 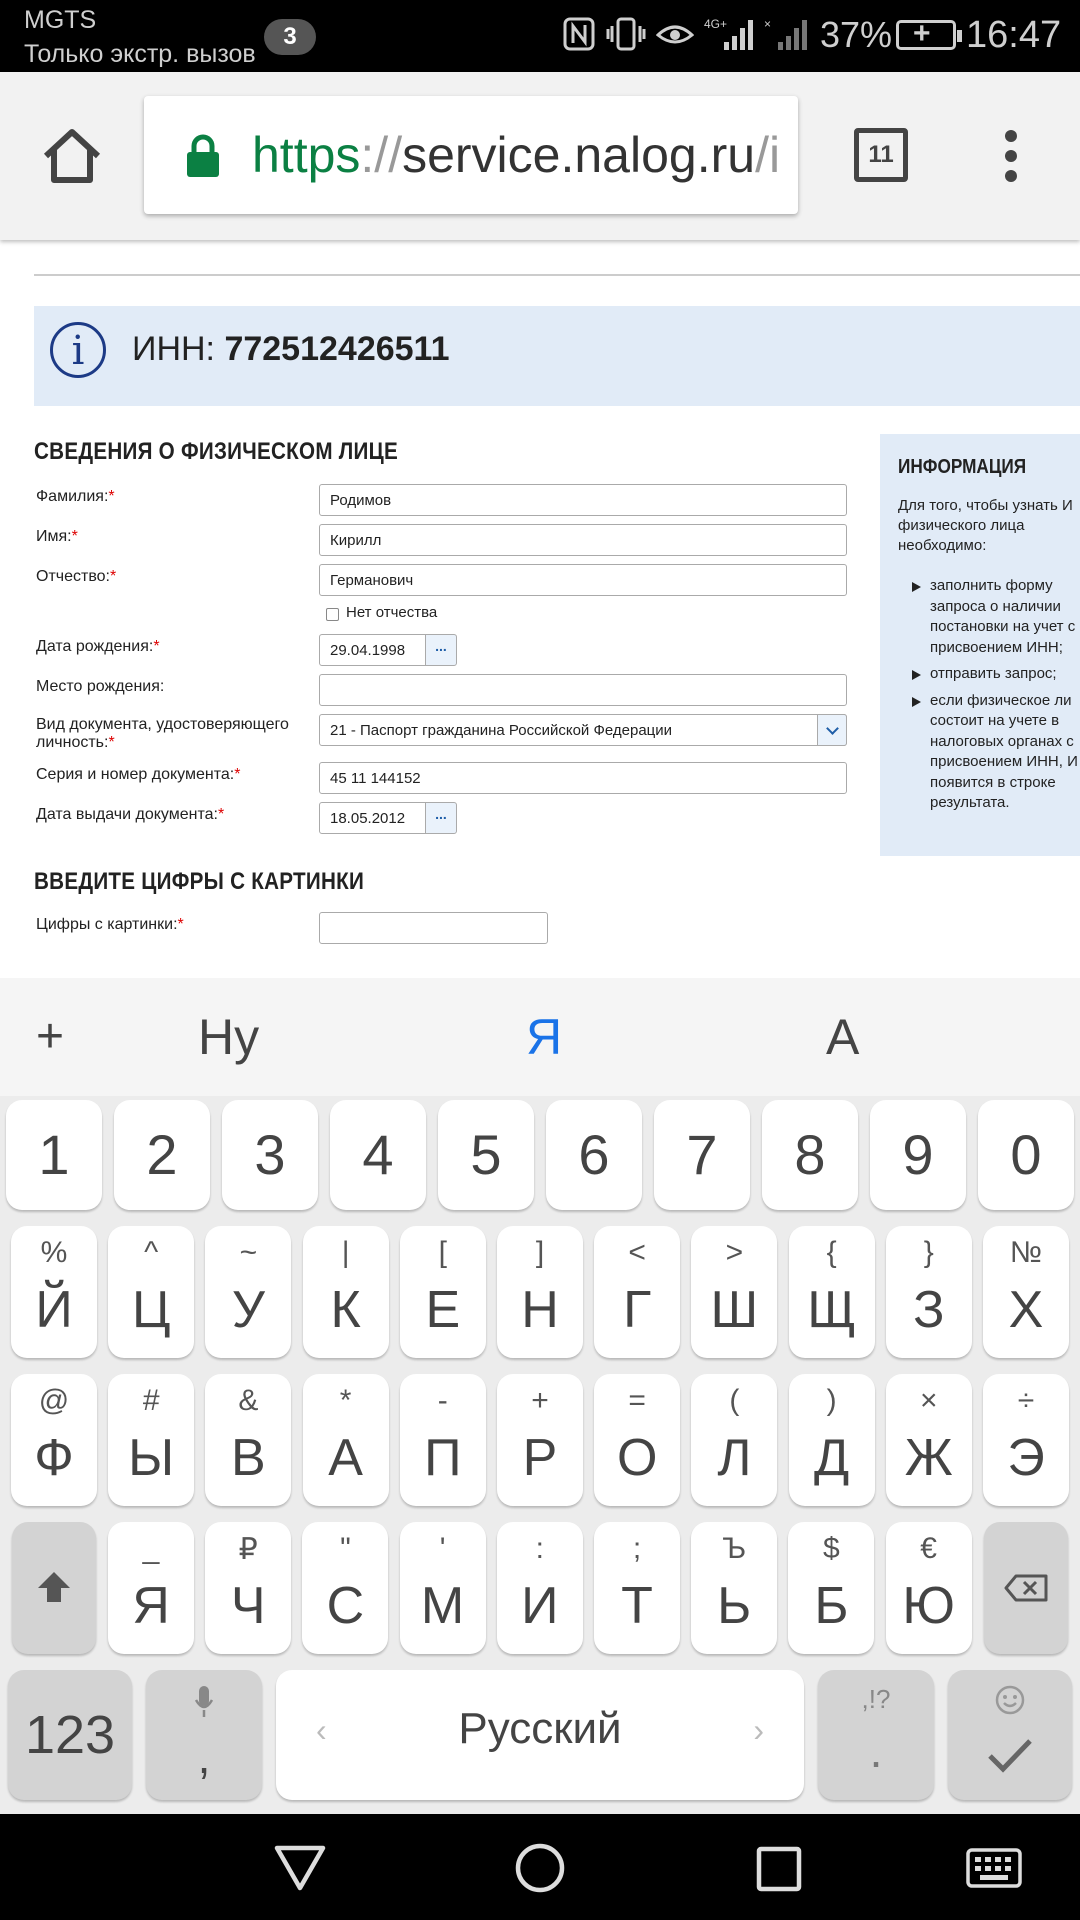 I want to click on navigation-bar, so click(x=540, y=1867).